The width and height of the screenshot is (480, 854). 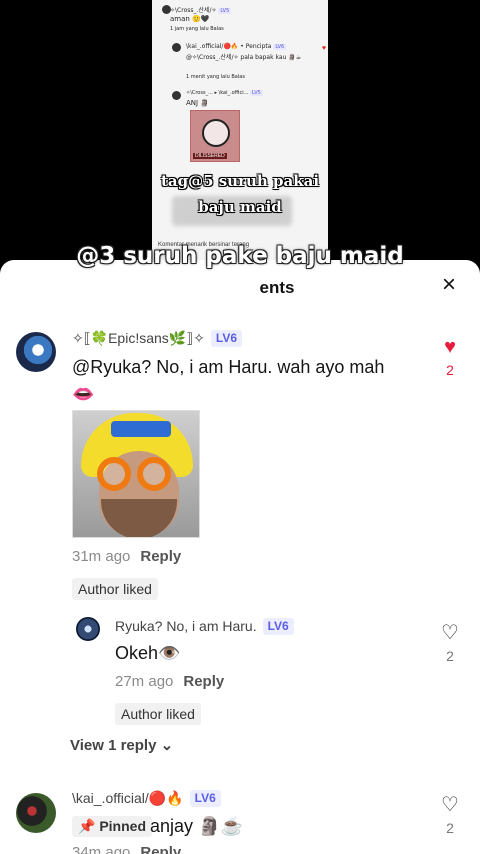 What do you see at coordinates (215, 77) in the screenshot?
I see `inner-comment-meta: 1 menit yang lalu Balas` at bounding box center [215, 77].